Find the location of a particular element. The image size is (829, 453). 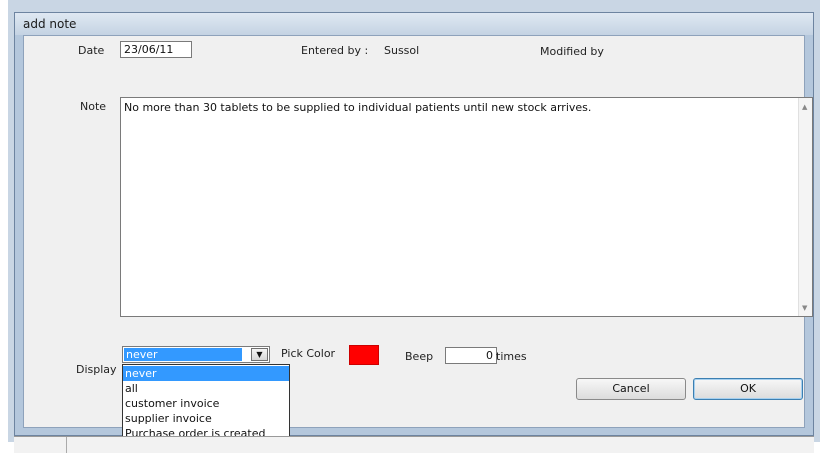

note-label: Note is located at coordinates (93, 106).